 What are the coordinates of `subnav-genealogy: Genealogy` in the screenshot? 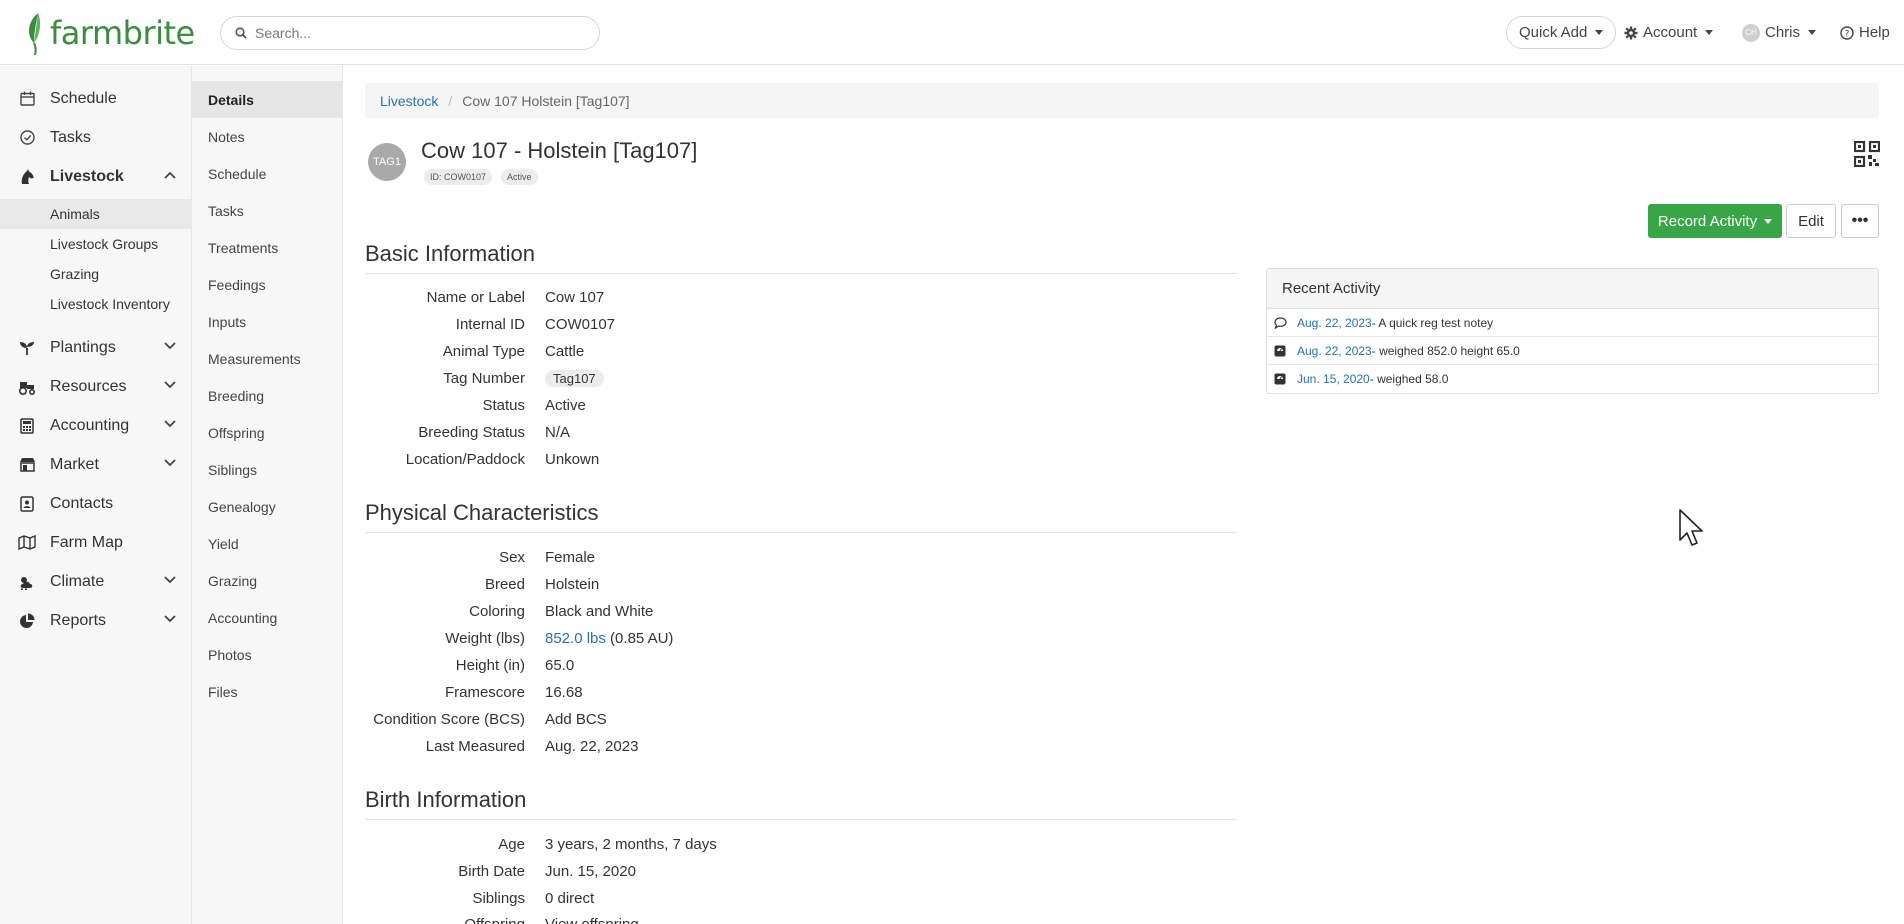 It's located at (267, 506).